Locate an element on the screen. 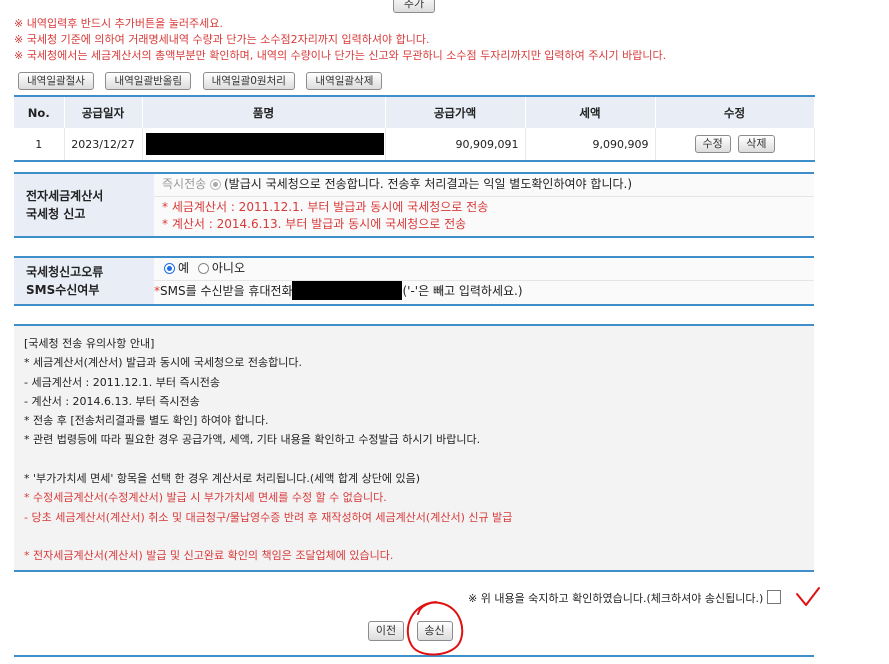 The image size is (889, 664). agreement-checkbox is located at coordinates (774, 597).